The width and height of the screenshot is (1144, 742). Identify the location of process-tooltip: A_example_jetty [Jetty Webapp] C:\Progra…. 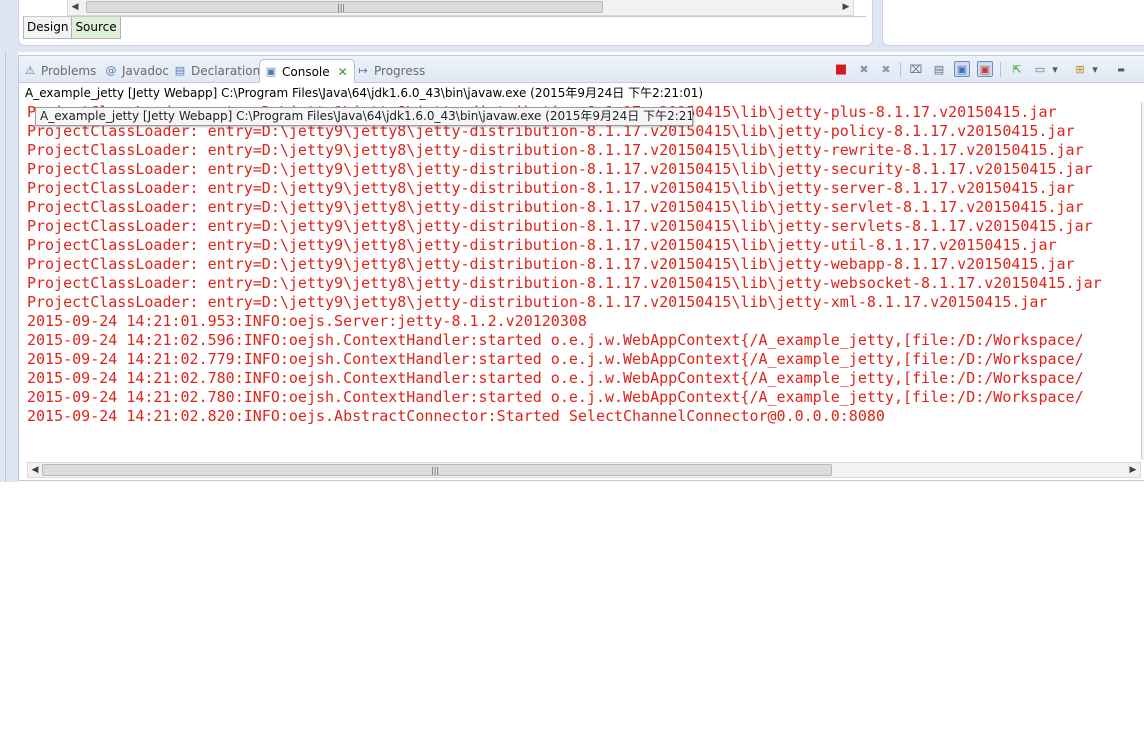
(364, 116).